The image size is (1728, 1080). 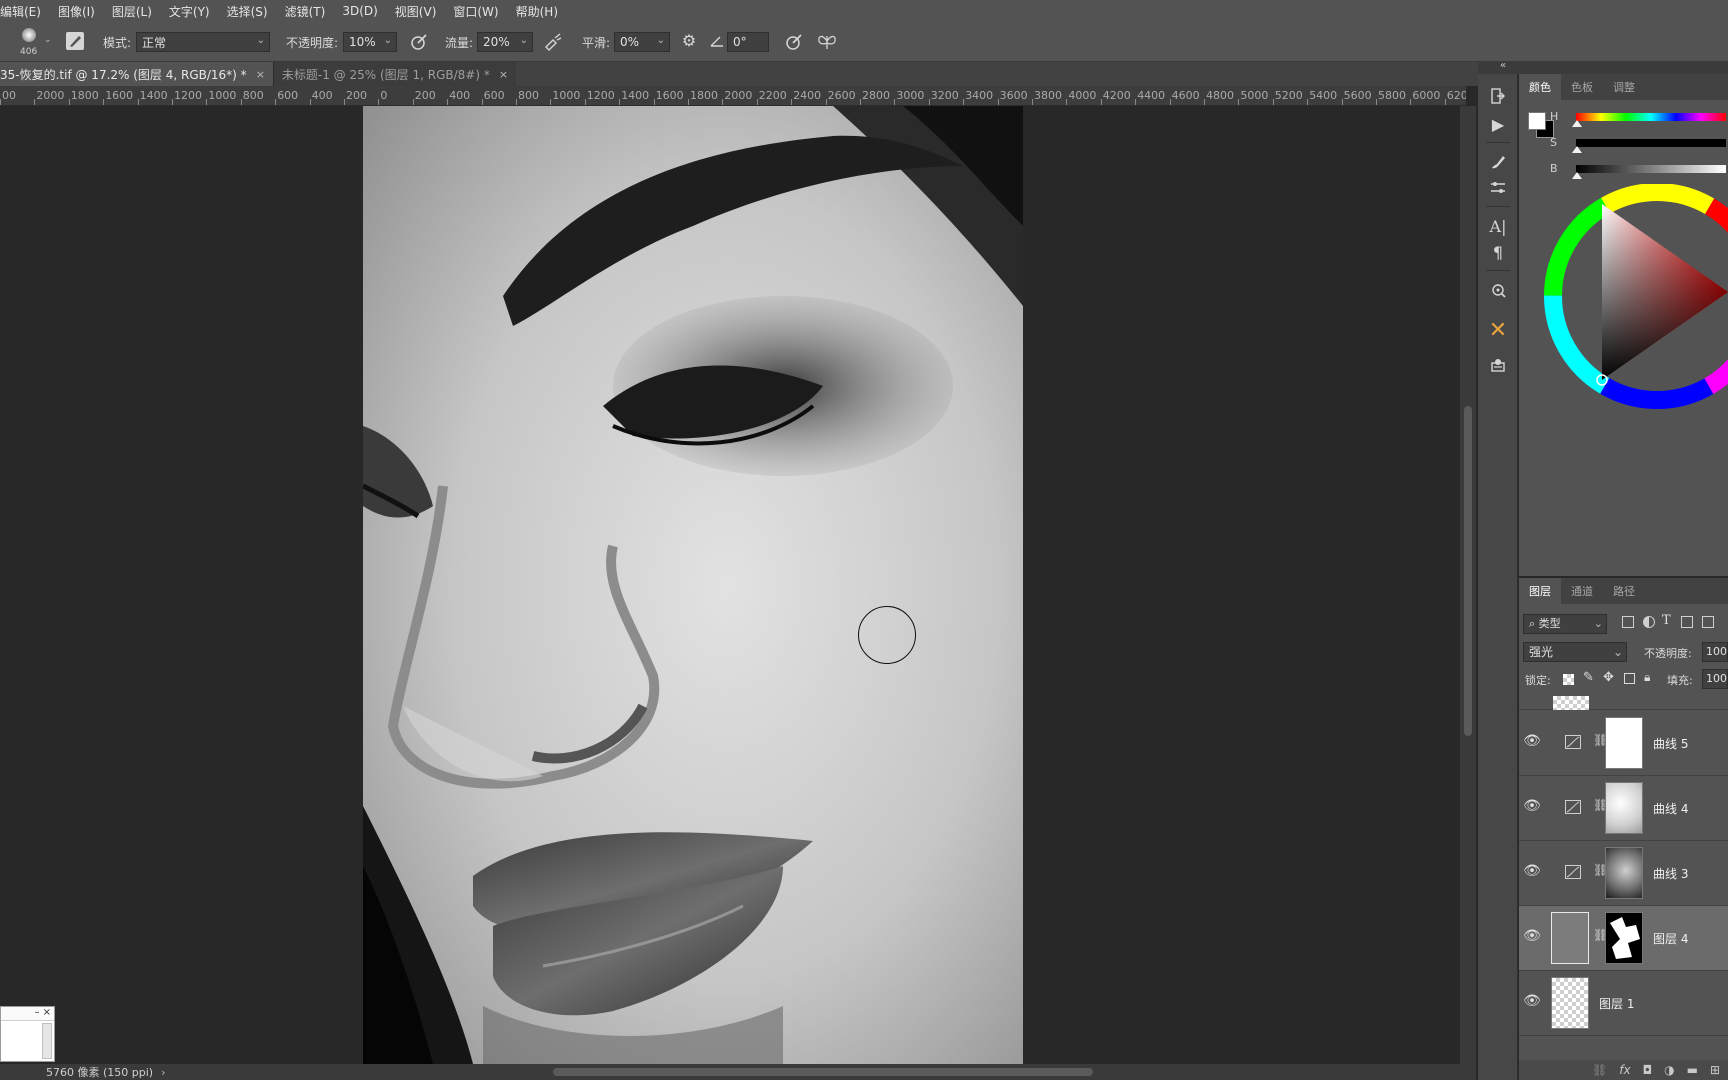 I want to click on pressure-opacity-icon, so click(x=419, y=42).